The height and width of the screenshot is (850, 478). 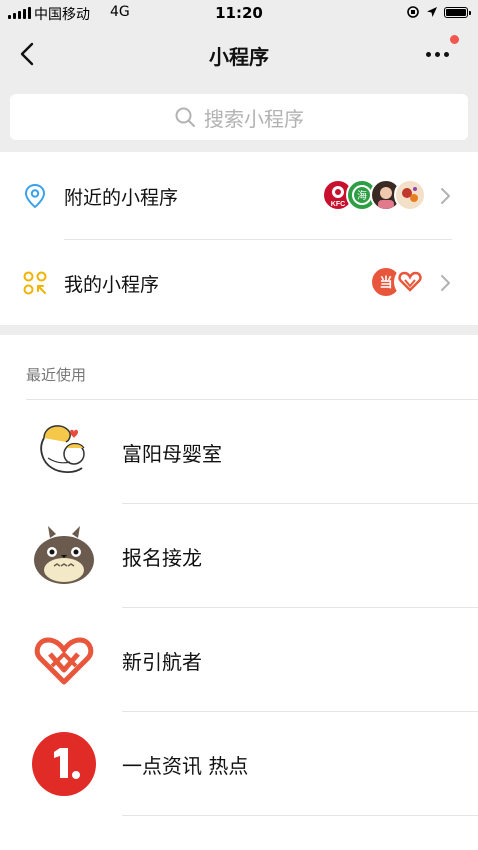 What do you see at coordinates (410, 282) in the screenshot?
I see `xinyinhang-thumbnail` at bounding box center [410, 282].